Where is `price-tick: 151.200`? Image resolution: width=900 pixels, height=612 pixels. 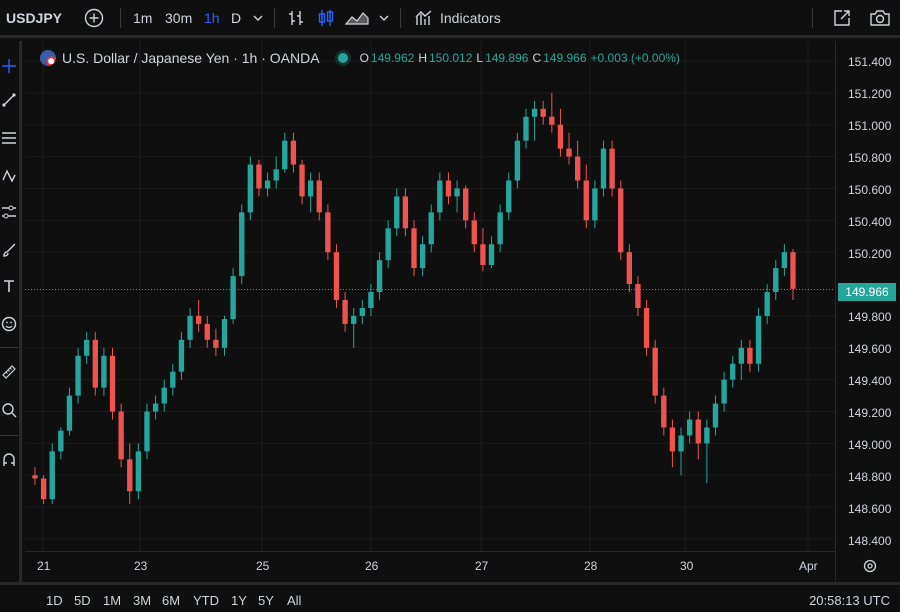 price-tick: 151.200 is located at coordinates (870, 94).